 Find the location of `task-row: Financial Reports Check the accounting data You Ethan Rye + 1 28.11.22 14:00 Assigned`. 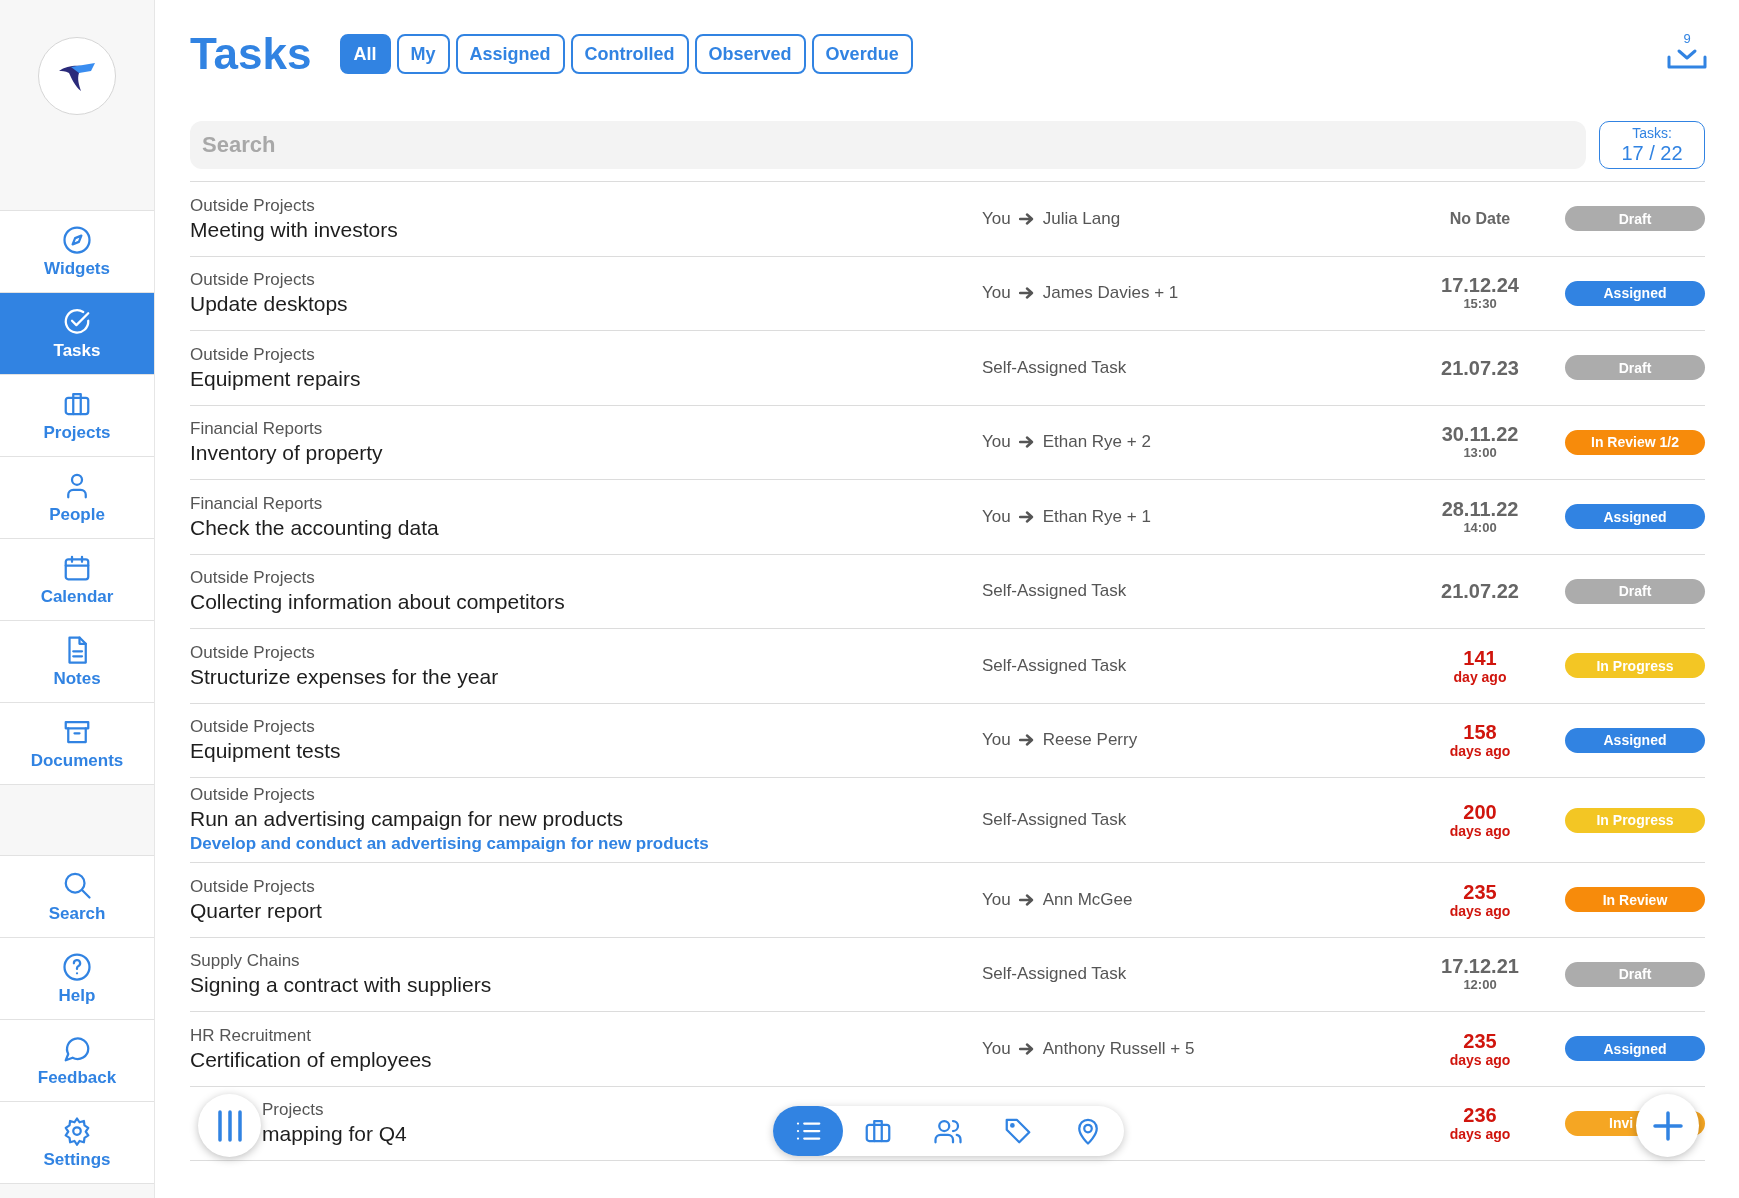

task-row: Financial Reports Check the accounting data You Ethan Rye + 1 28.11.22 14:00 Assigned is located at coordinates (947, 517).